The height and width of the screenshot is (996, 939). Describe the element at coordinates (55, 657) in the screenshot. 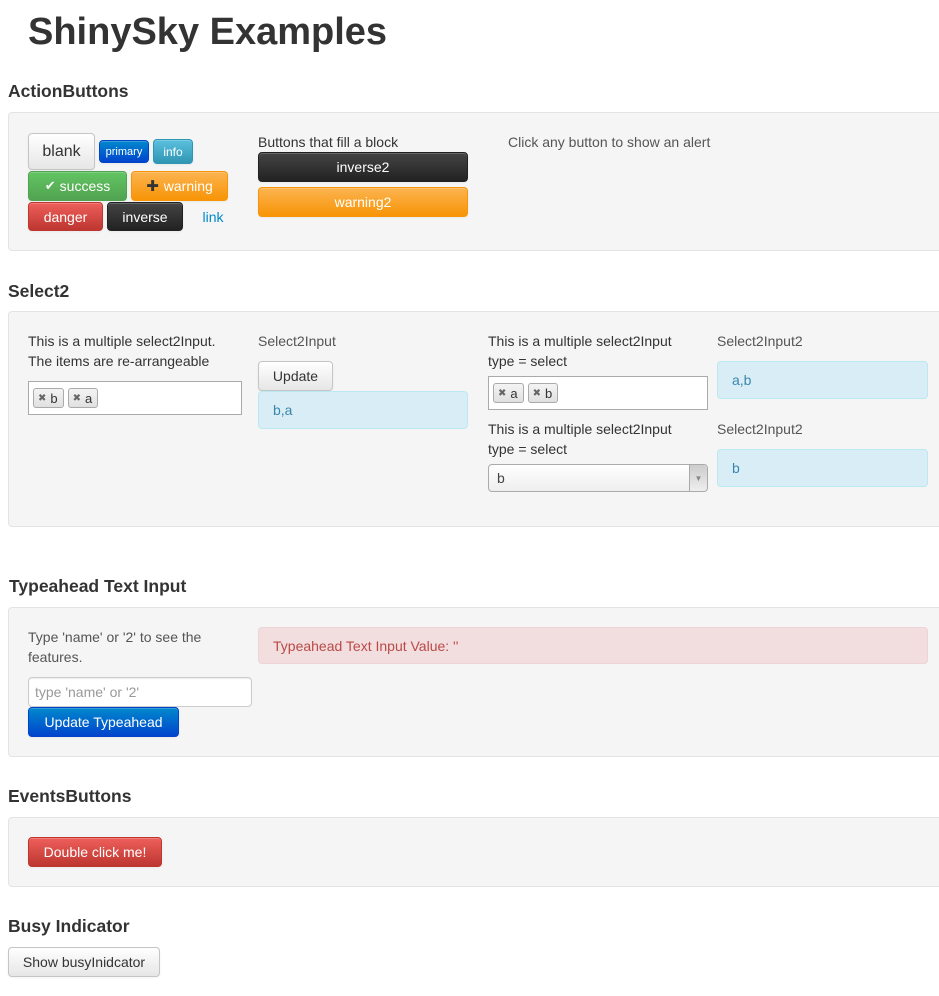

I see `typeahead-desc-line2: features.` at that location.